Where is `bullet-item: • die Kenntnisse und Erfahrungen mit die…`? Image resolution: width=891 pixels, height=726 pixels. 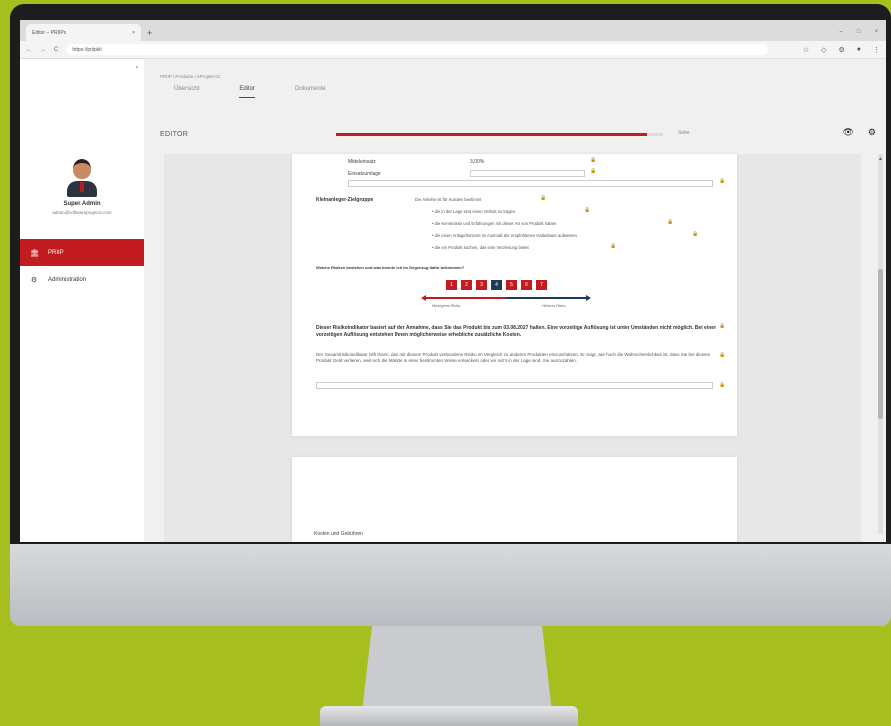 bullet-item: • die Kenntnisse und Erfahrungen mit die… is located at coordinates (494, 223).